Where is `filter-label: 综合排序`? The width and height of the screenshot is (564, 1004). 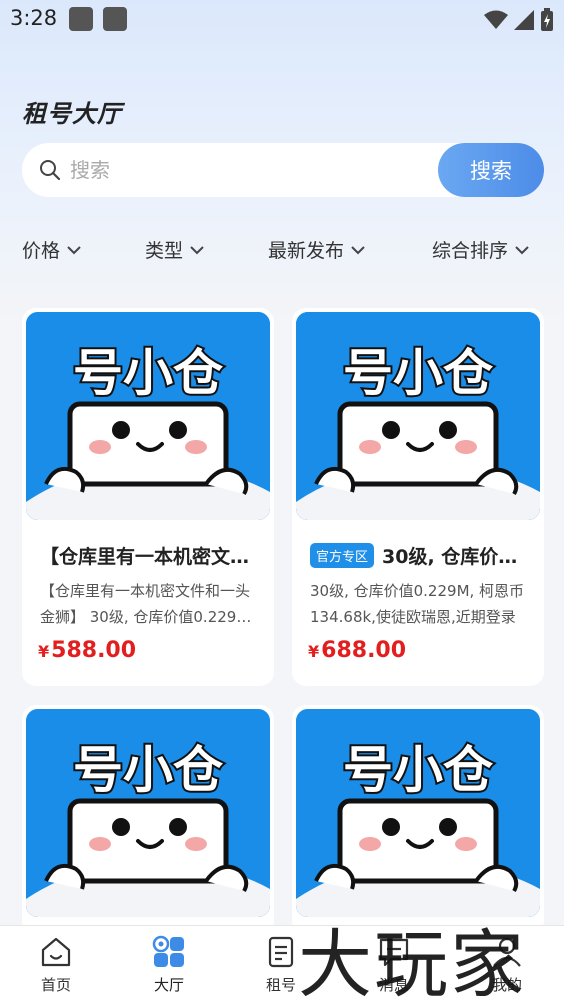
filter-label: 综合排序 is located at coordinates (470, 251).